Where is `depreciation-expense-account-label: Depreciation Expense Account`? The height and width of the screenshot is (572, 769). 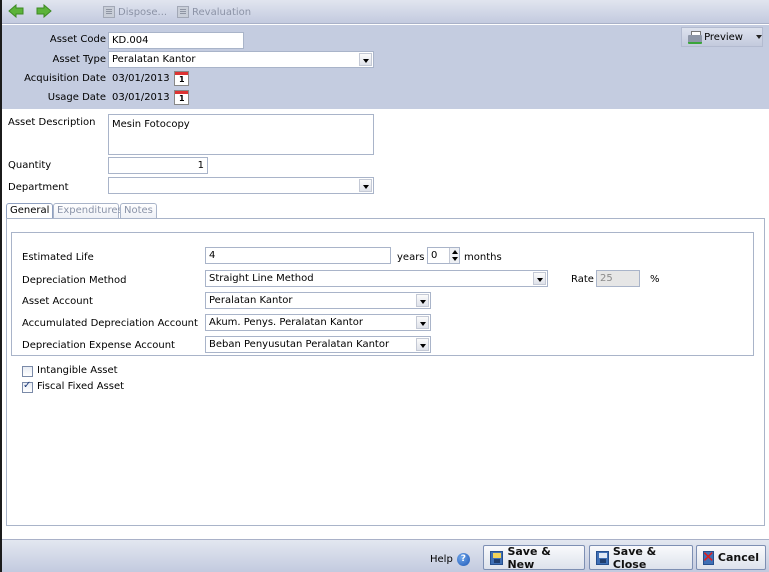 depreciation-expense-account-label: Depreciation Expense Account is located at coordinates (98, 345).